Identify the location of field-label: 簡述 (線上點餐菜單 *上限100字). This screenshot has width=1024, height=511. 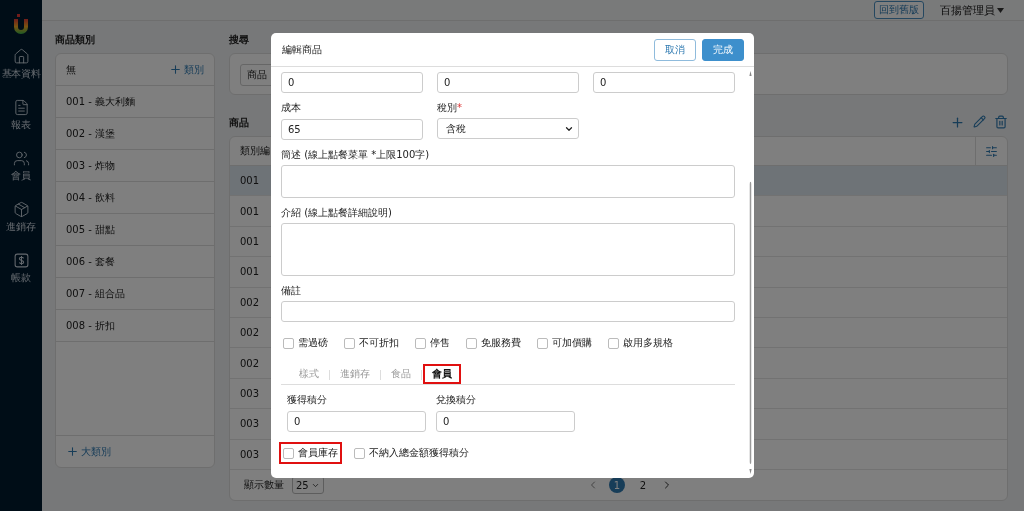
(356, 155).